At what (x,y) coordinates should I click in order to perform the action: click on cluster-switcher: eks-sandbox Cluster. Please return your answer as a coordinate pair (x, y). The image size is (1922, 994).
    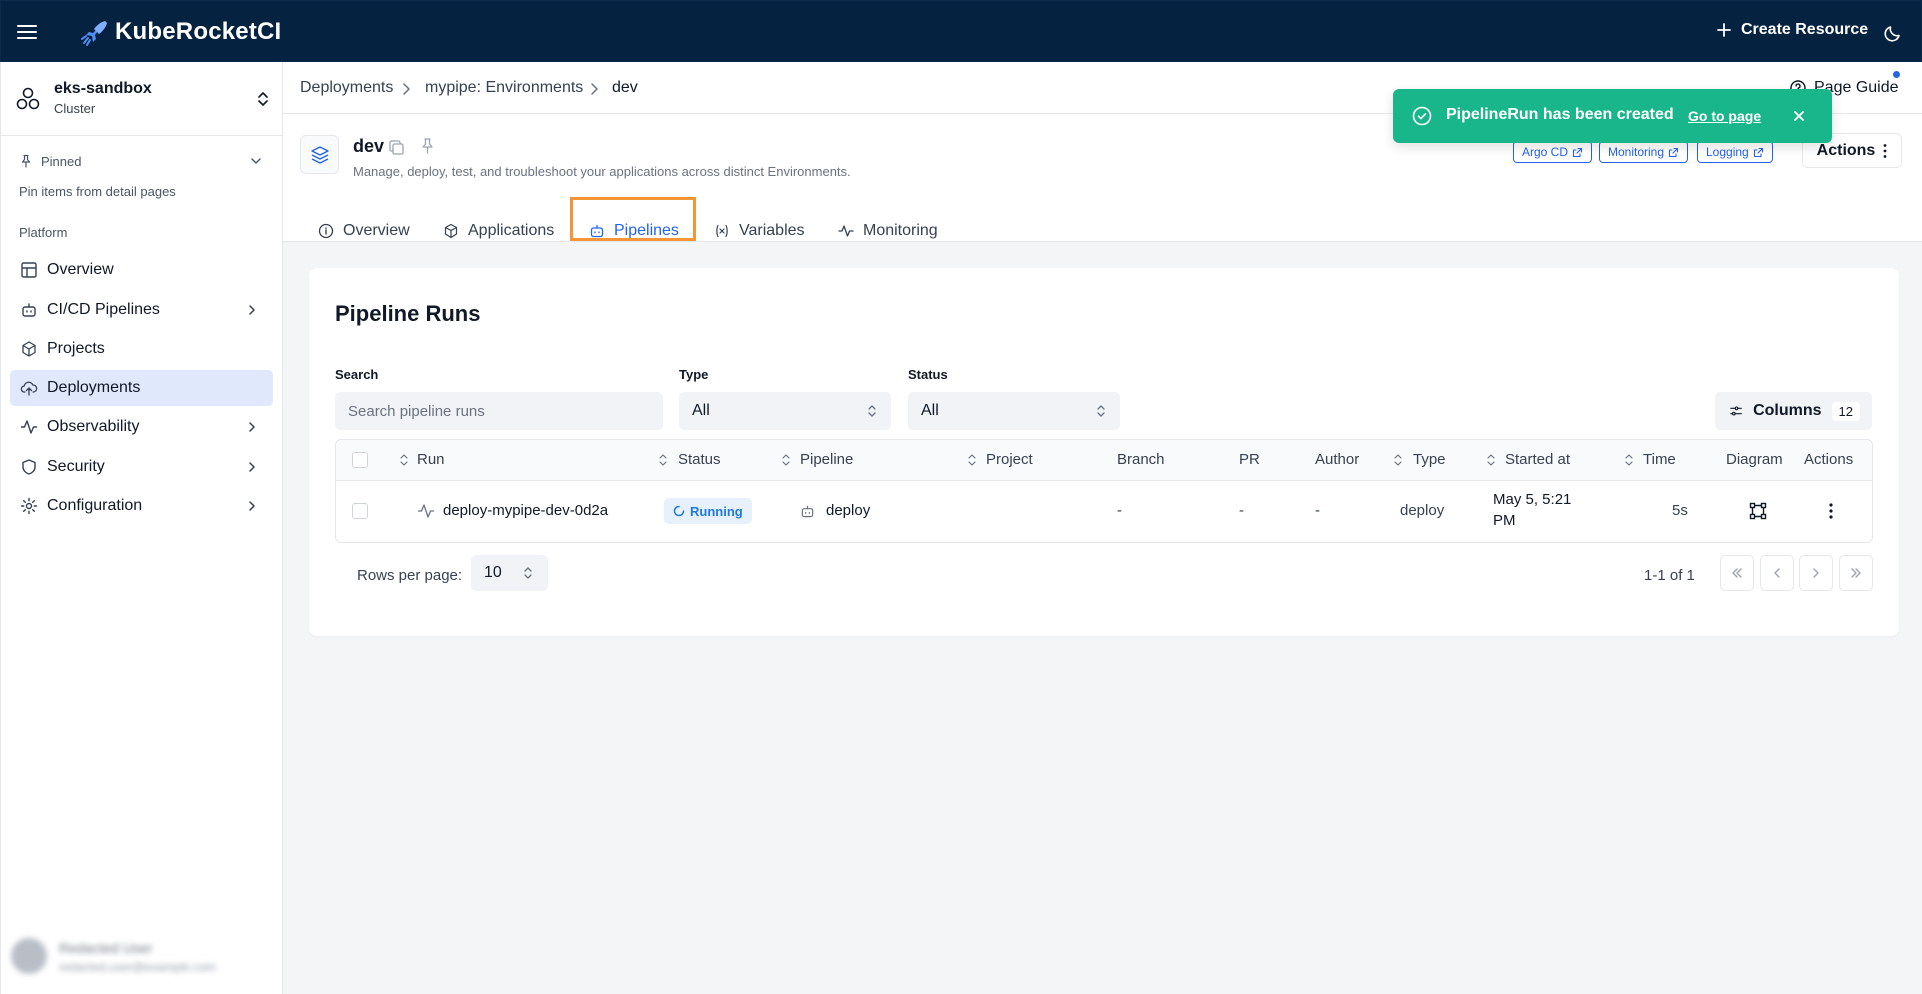
    Looking at the image, I should click on (145, 98).